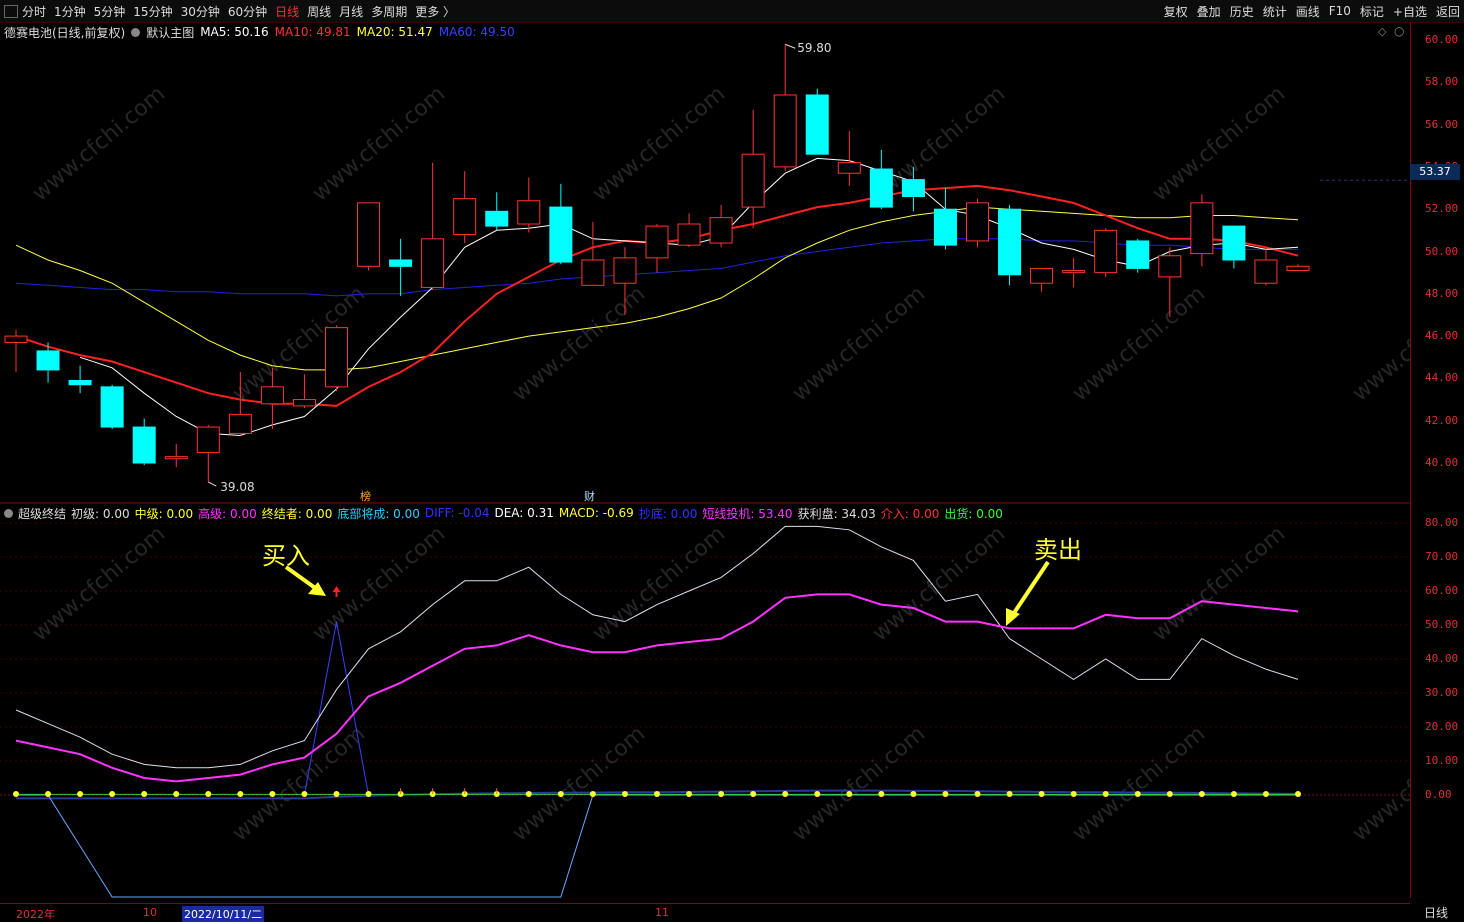 The image size is (1464, 922). I want to click on date-axis: 2022年 10 2022/10/11/二 11, so click(705, 912).